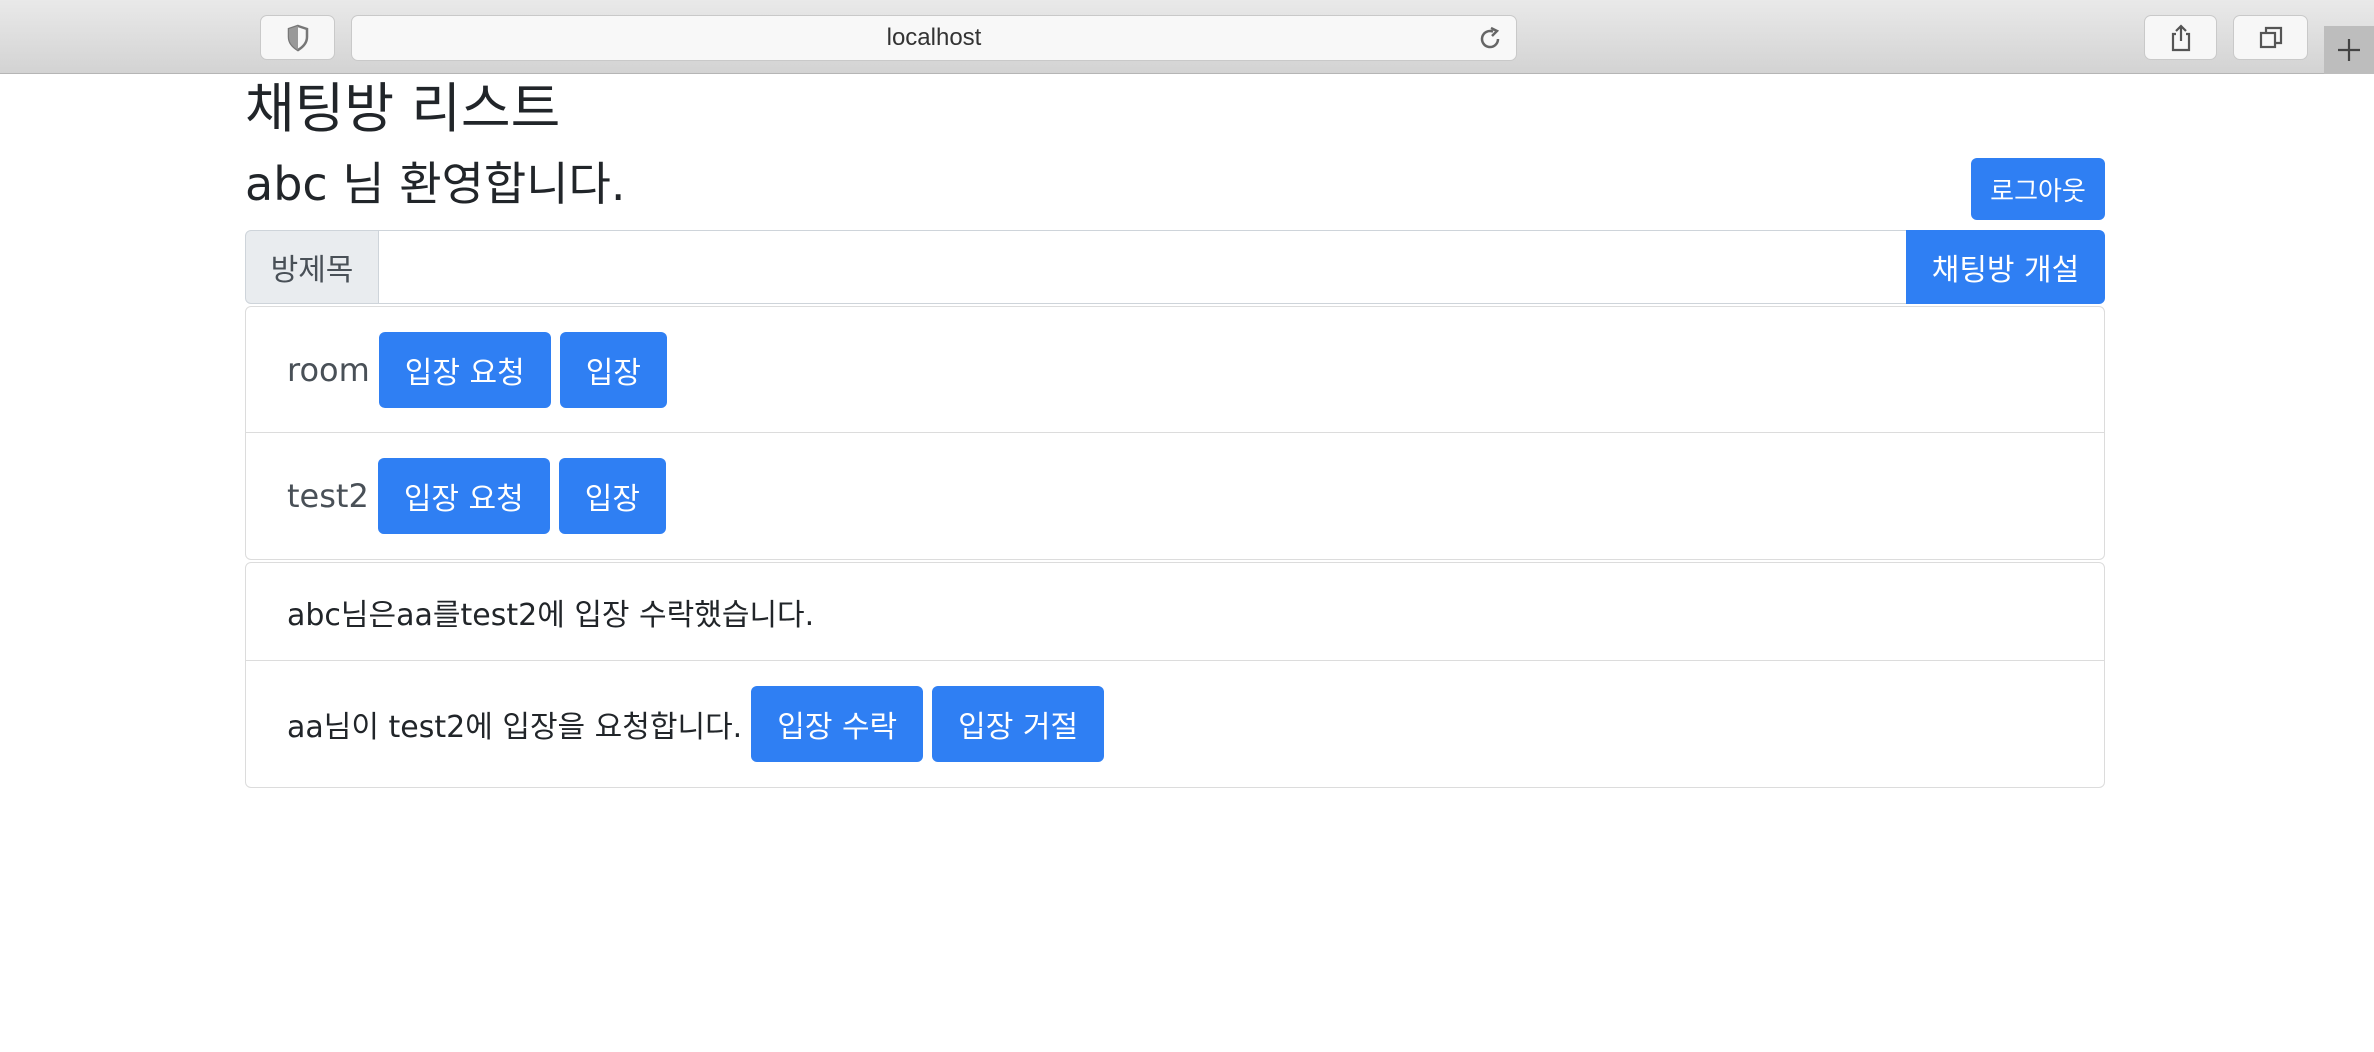  What do you see at coordinates (328, 369) in the screenshot?
I see `room-name: room` at bounding box center [328, 369].